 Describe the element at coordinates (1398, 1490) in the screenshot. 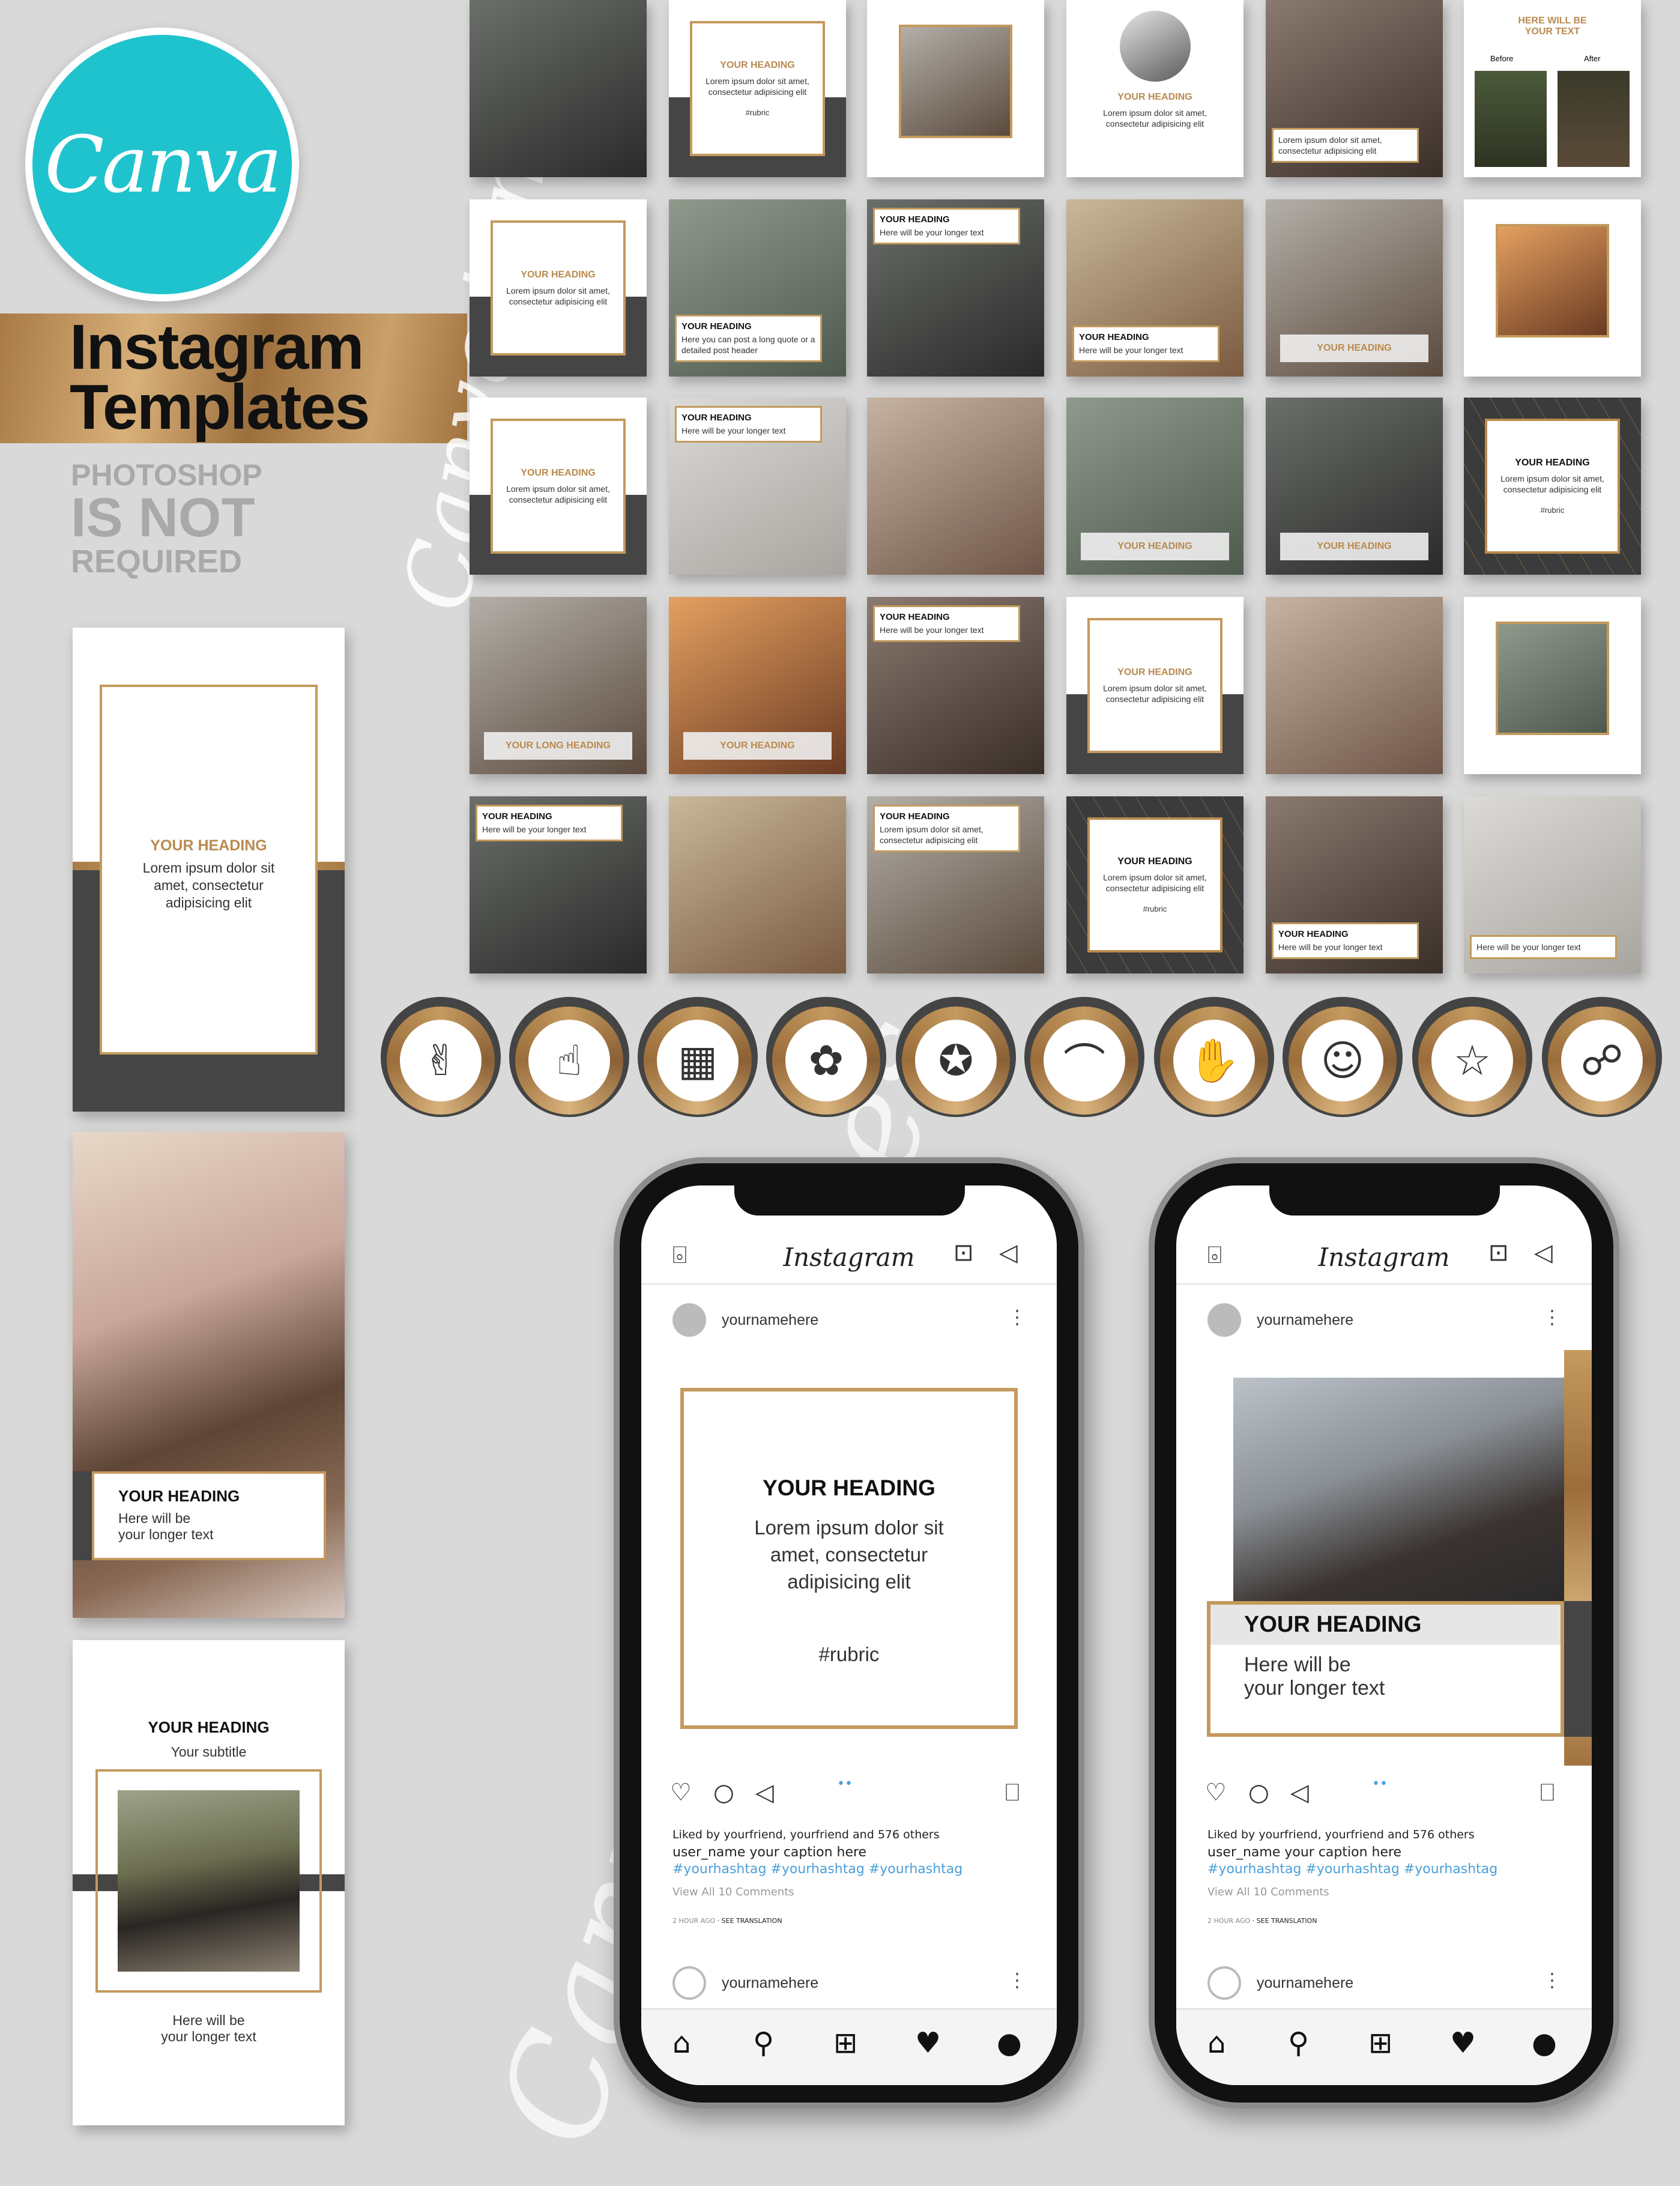

I see `post-photo` at that location.